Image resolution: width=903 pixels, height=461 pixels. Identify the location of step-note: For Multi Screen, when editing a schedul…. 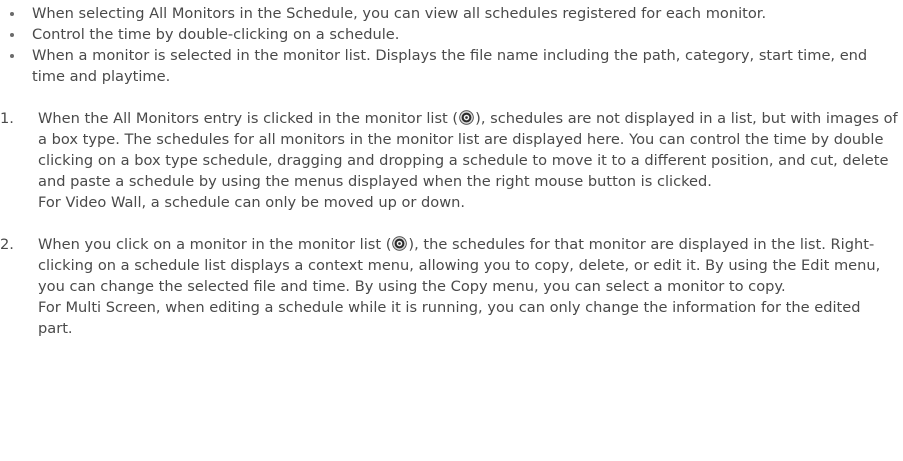
(449, 318).